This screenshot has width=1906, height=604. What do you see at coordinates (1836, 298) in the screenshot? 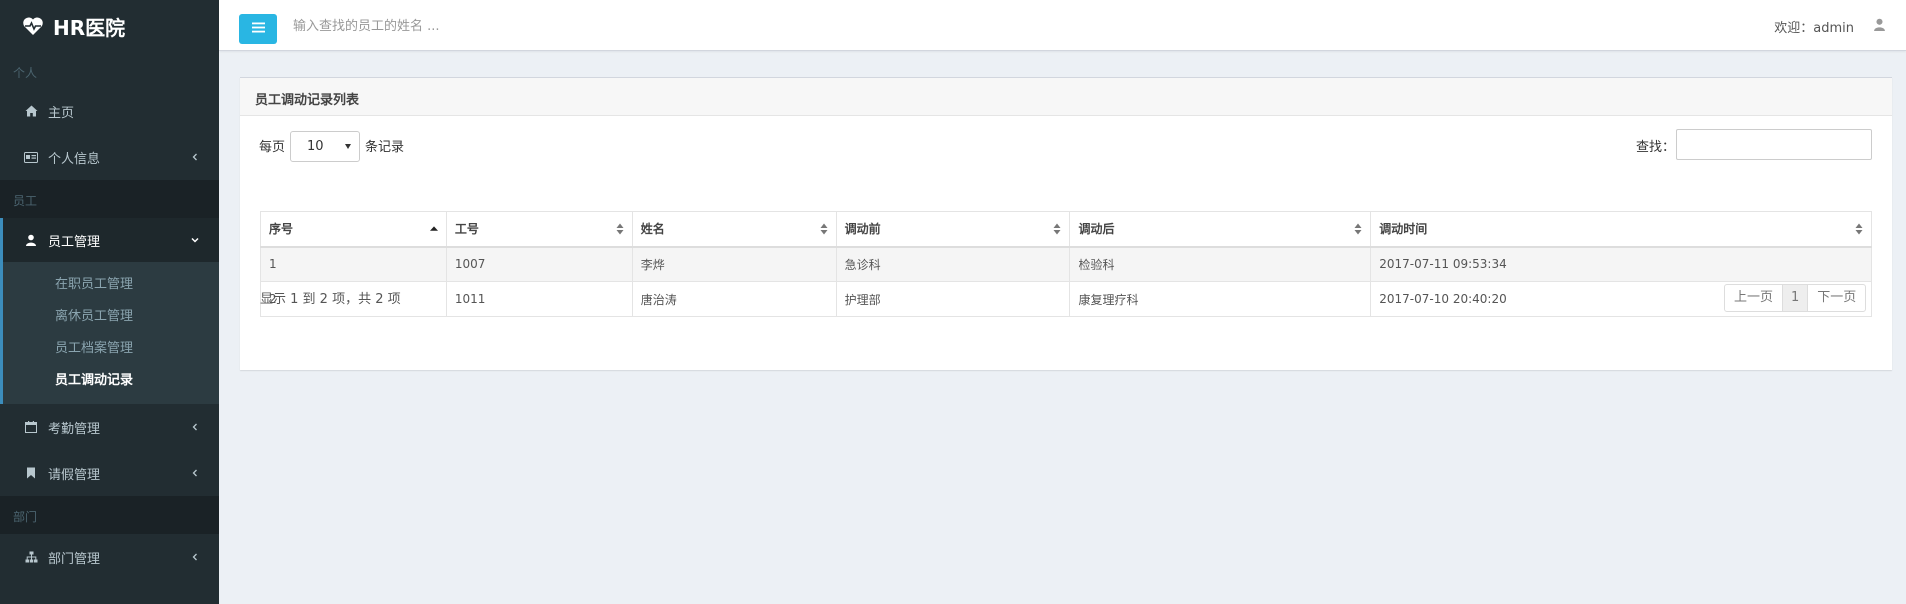
I see `next-page-button: 下一页` at bounding box center [1836, 298].